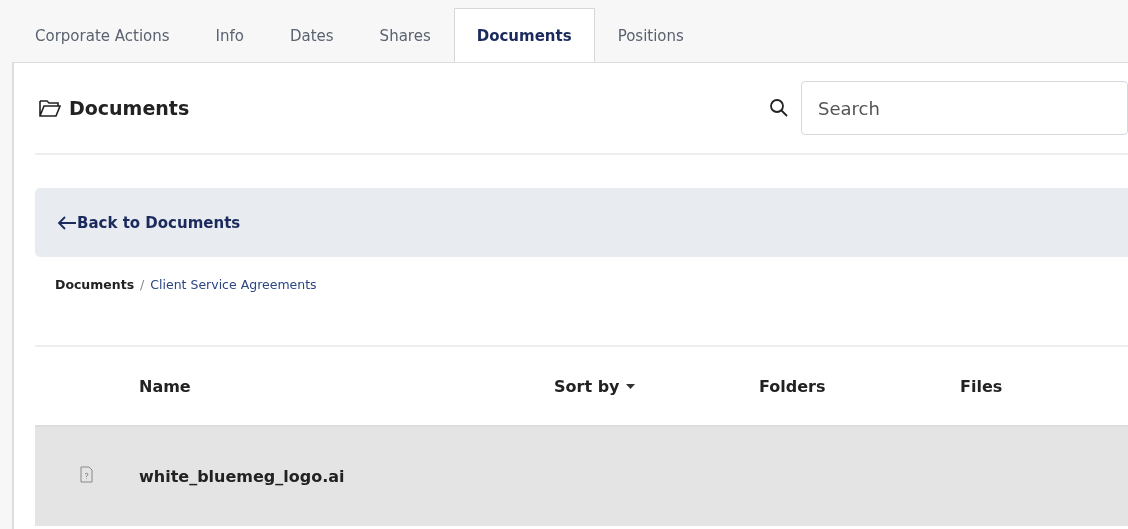 This screenshot has width=1128, height=529. Describe the element at coordinates (405, 35) in the screenshot. I see `tab: Shares` at that location.